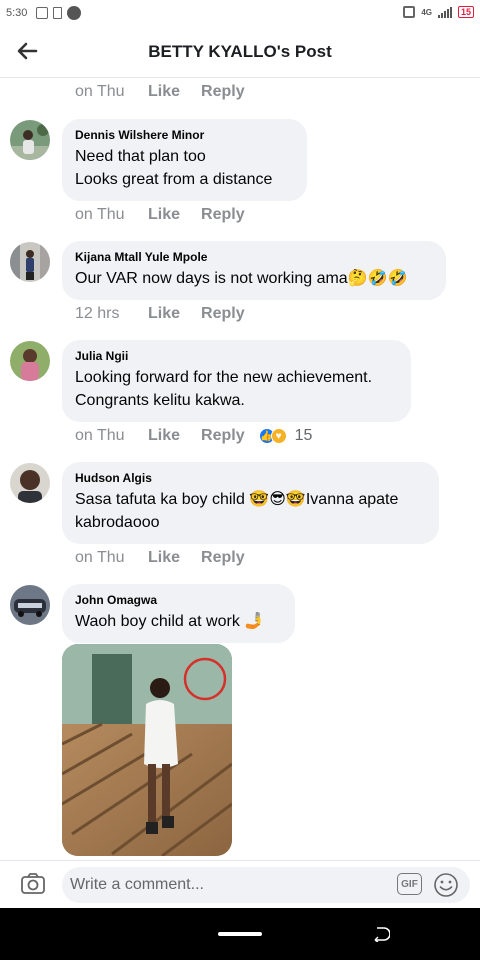 The height and width of the screenshot is (960, 480). Describe the element at coordinates (304, 436) in the screenshot. I see `reaction-count: 15` at that location.